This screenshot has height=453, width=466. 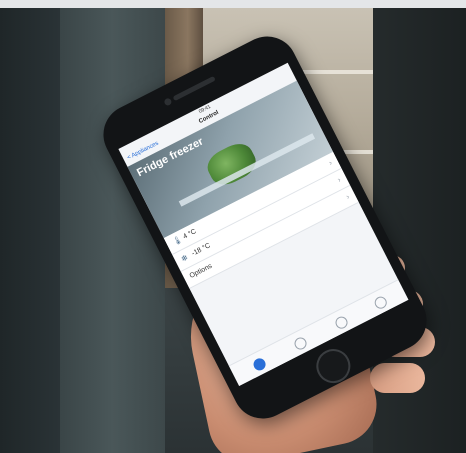 I want to click on appliances-tab, so click(x=300, y=343).